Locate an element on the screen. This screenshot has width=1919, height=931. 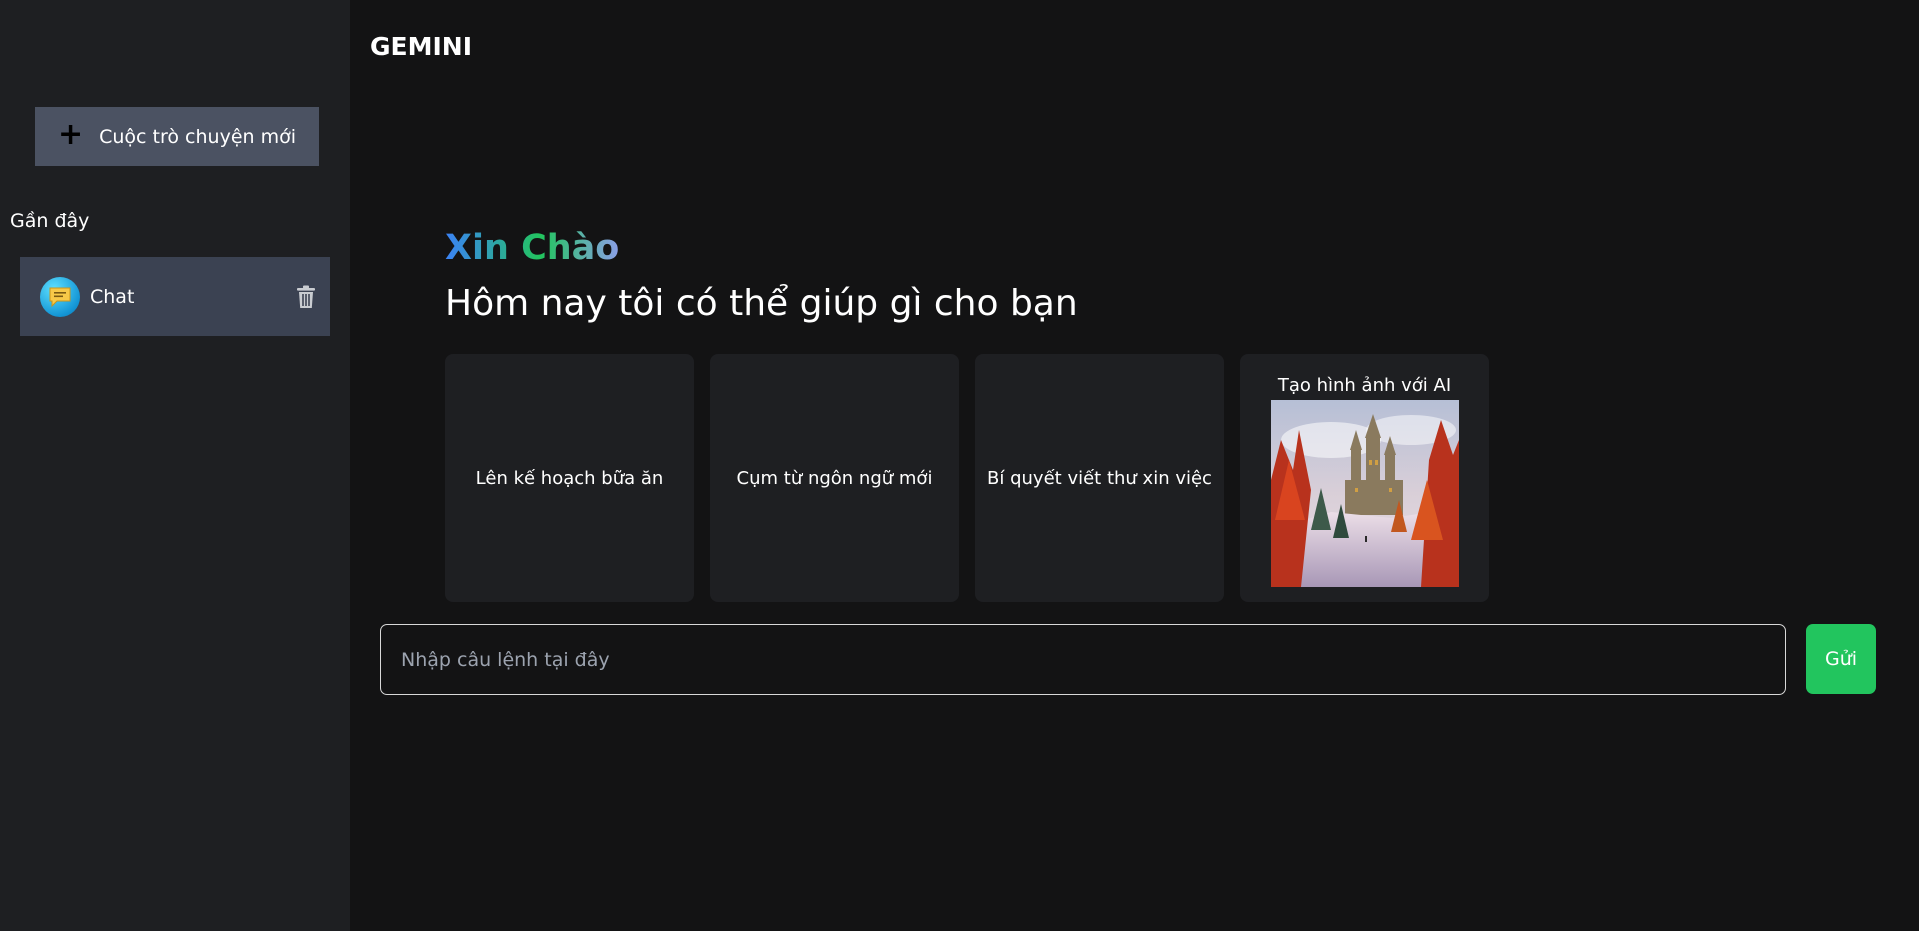
suggestion-card-ai-image: Tạo hình ảnh với AI is located at coordinates (1364, 478).